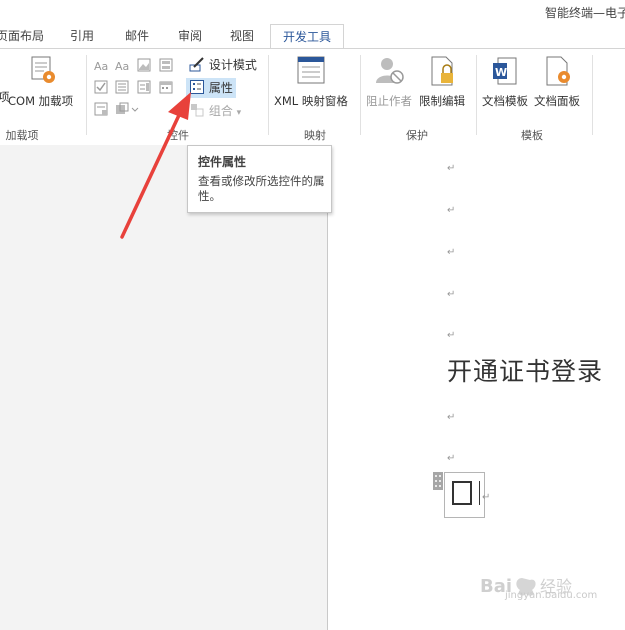  What do you see at coordinates (23, 36) in the screenshot?
I see `tab-page-layout: 页面布局` at bounding box center [23, 36].